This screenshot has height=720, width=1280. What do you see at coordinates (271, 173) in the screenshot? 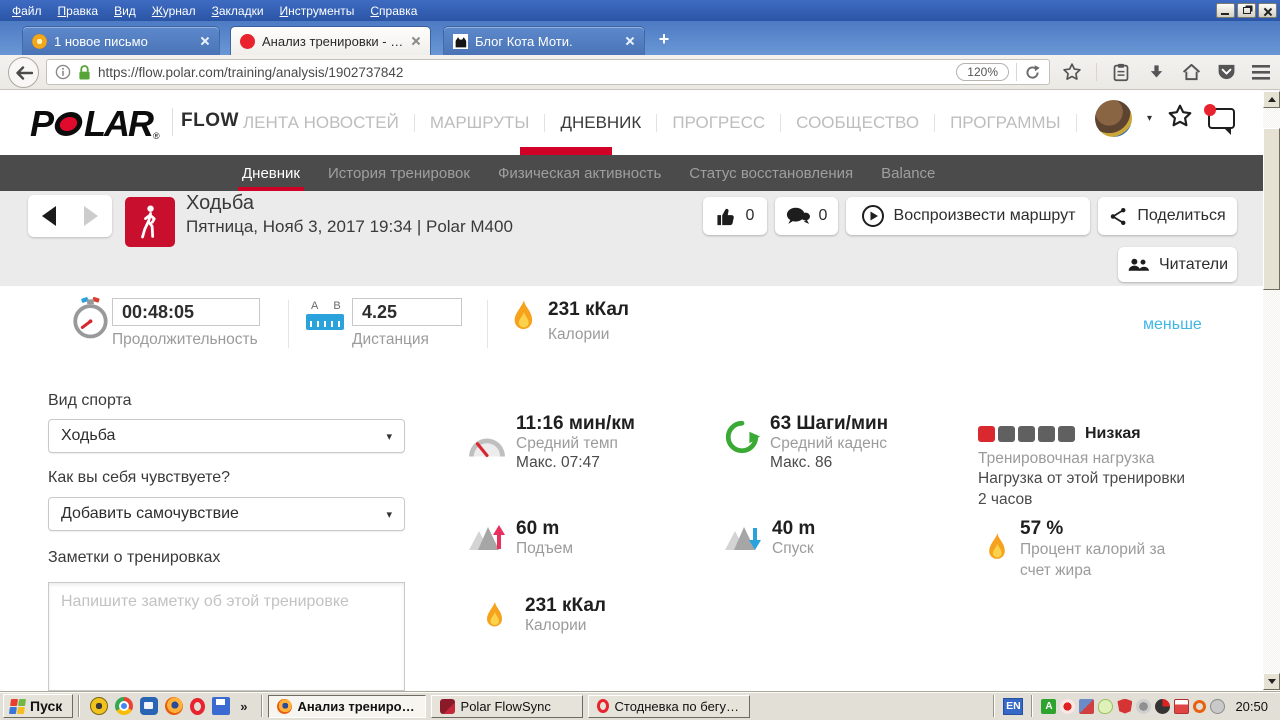
I see `subnav-diary: Дневник` at bounding box center [271, 173].